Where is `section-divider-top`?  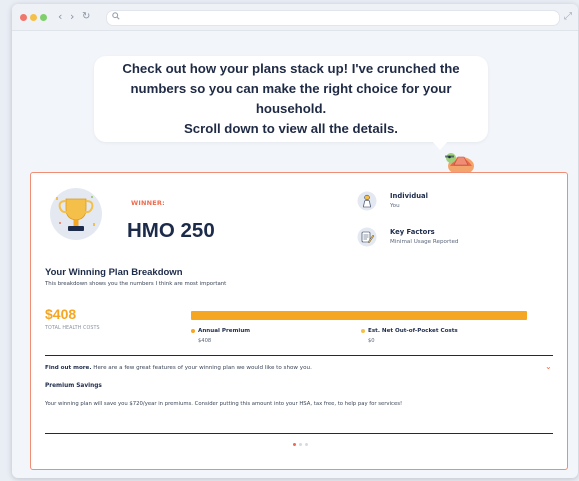
section-divider-top is located at coordinates (299, 355).